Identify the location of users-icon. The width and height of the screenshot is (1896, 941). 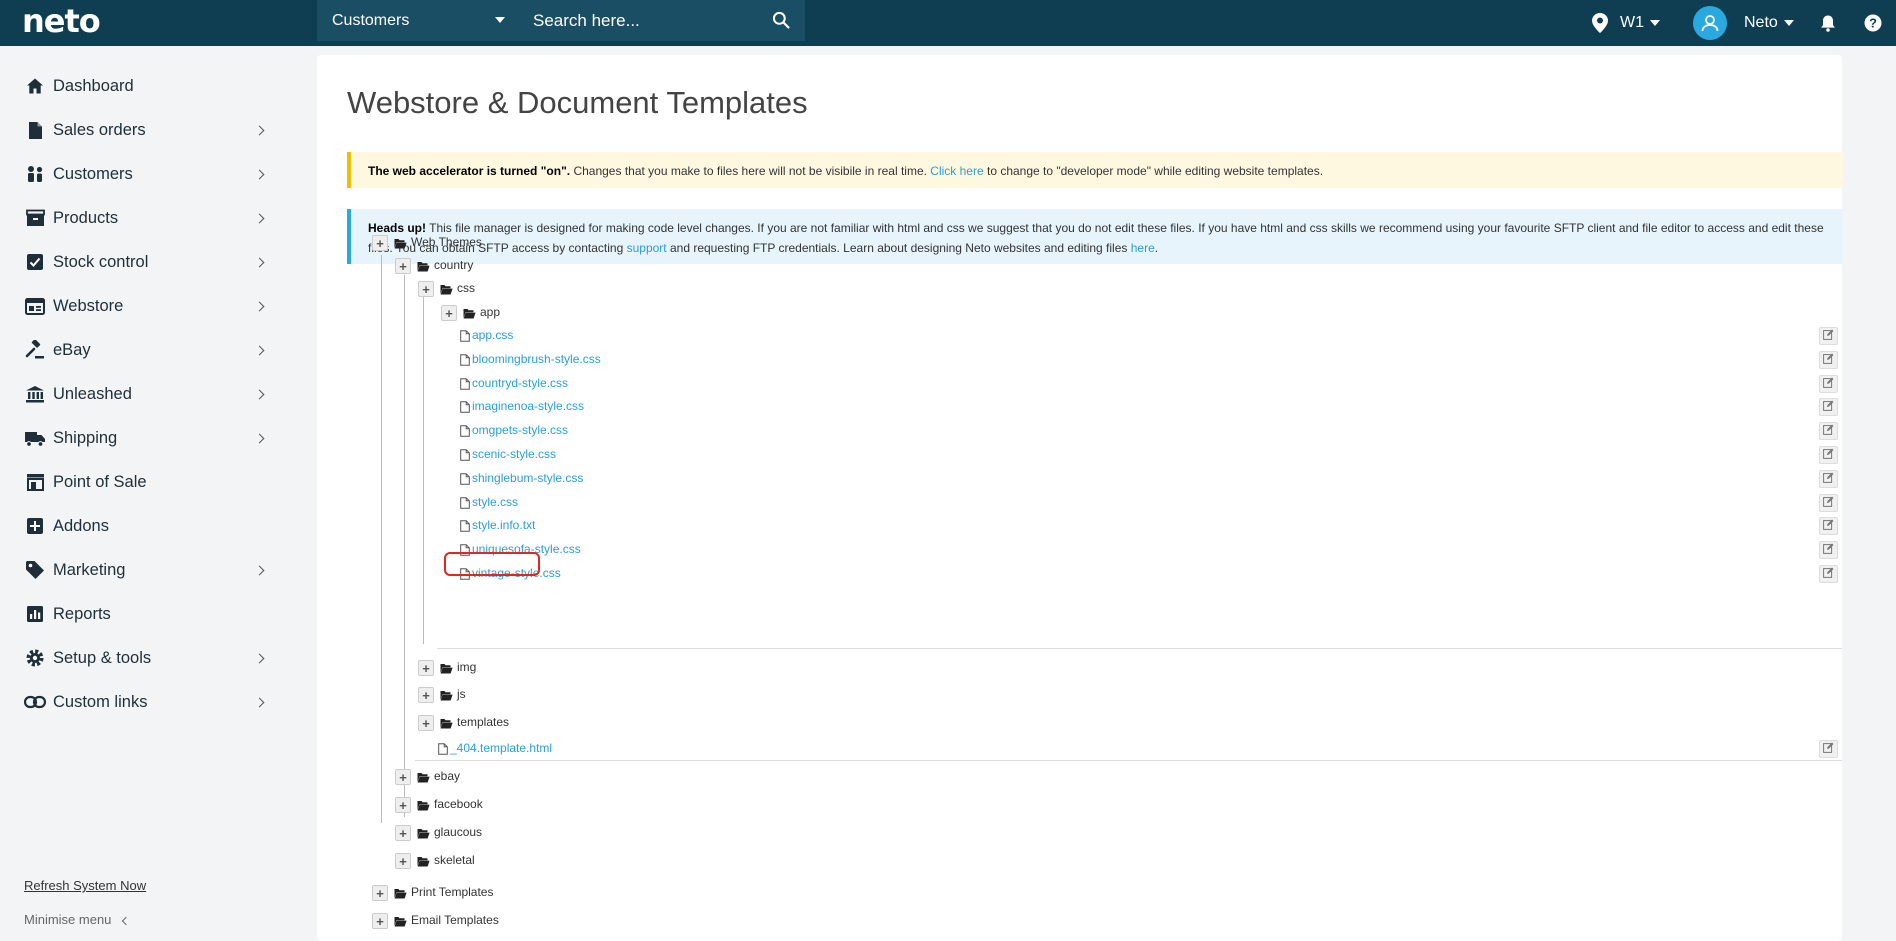
(35, 174).